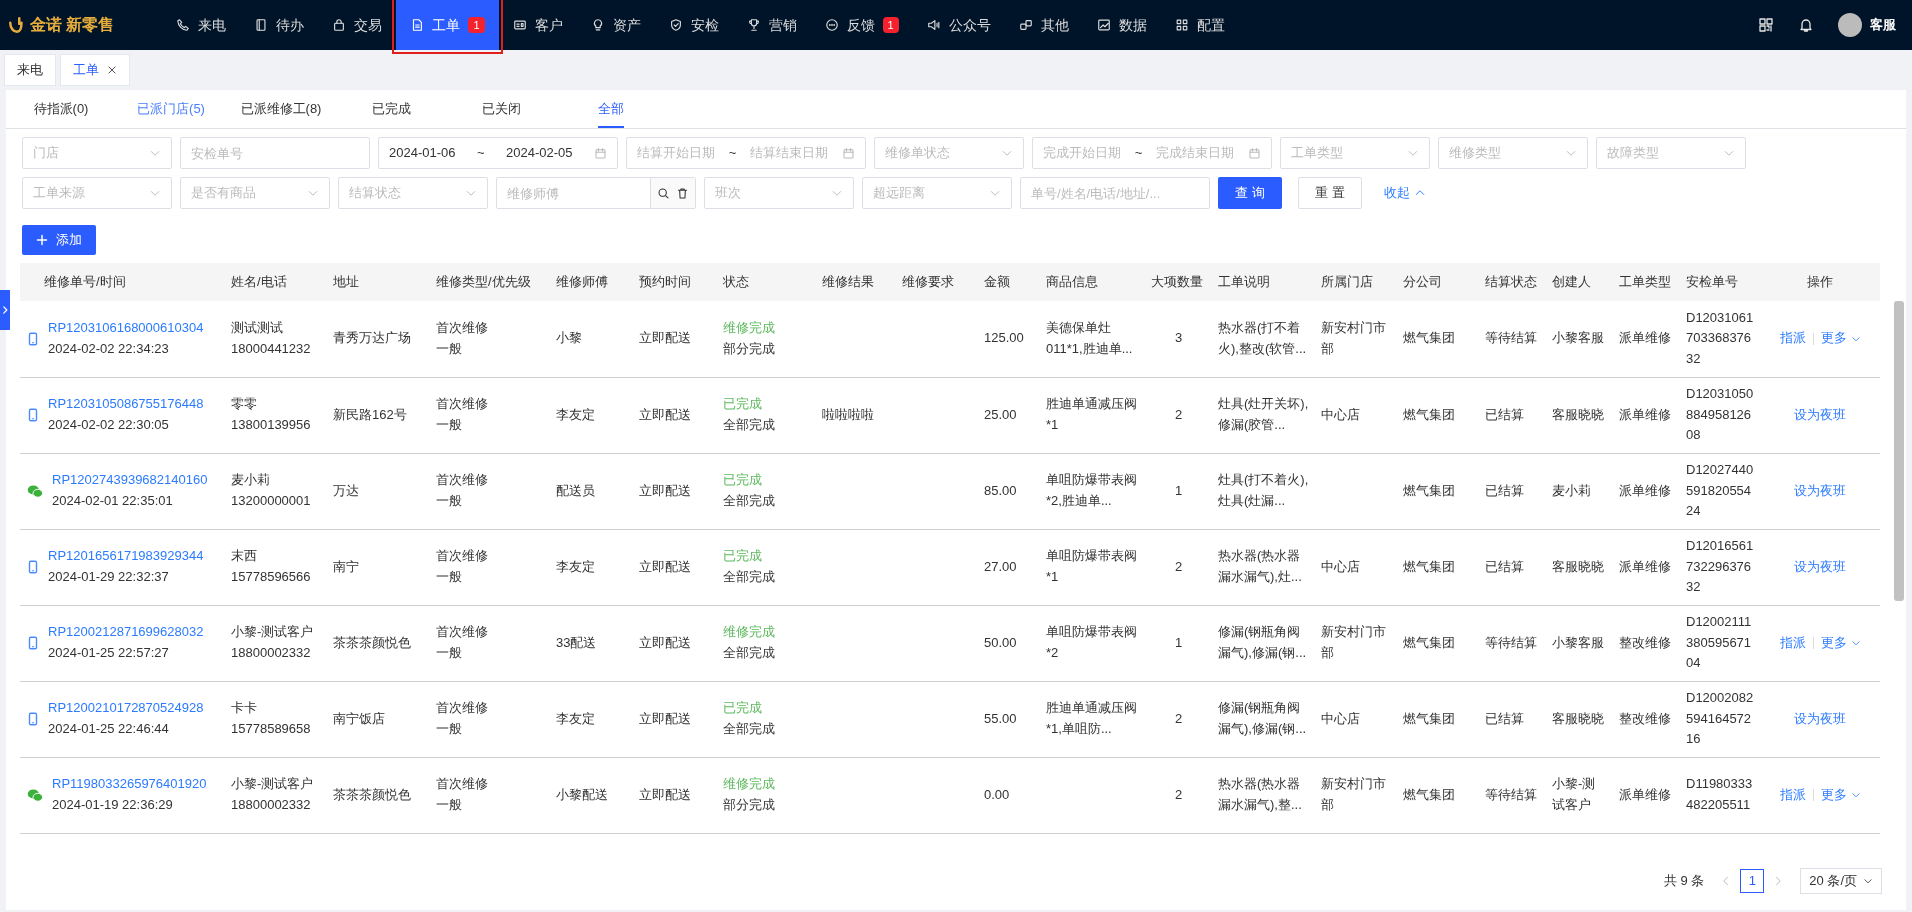  I want to click on order-number-link: RP1198033265976401920, so click(129, 784).